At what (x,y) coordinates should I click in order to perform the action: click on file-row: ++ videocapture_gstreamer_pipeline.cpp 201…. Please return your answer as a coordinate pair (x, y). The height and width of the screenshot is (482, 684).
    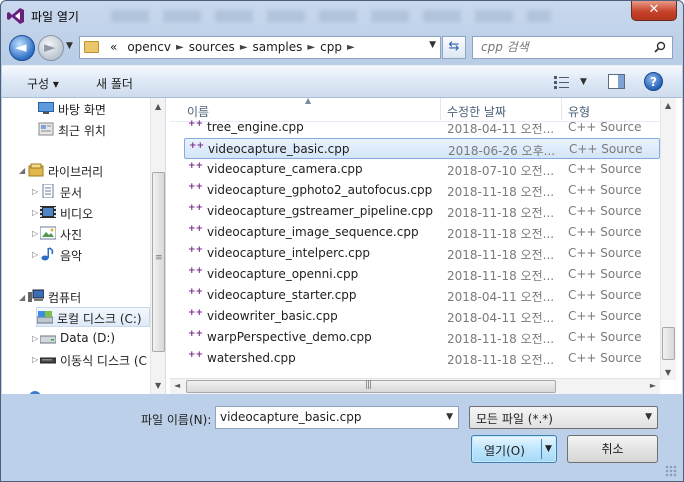
    Looking at the image, I should click on (422, 211).